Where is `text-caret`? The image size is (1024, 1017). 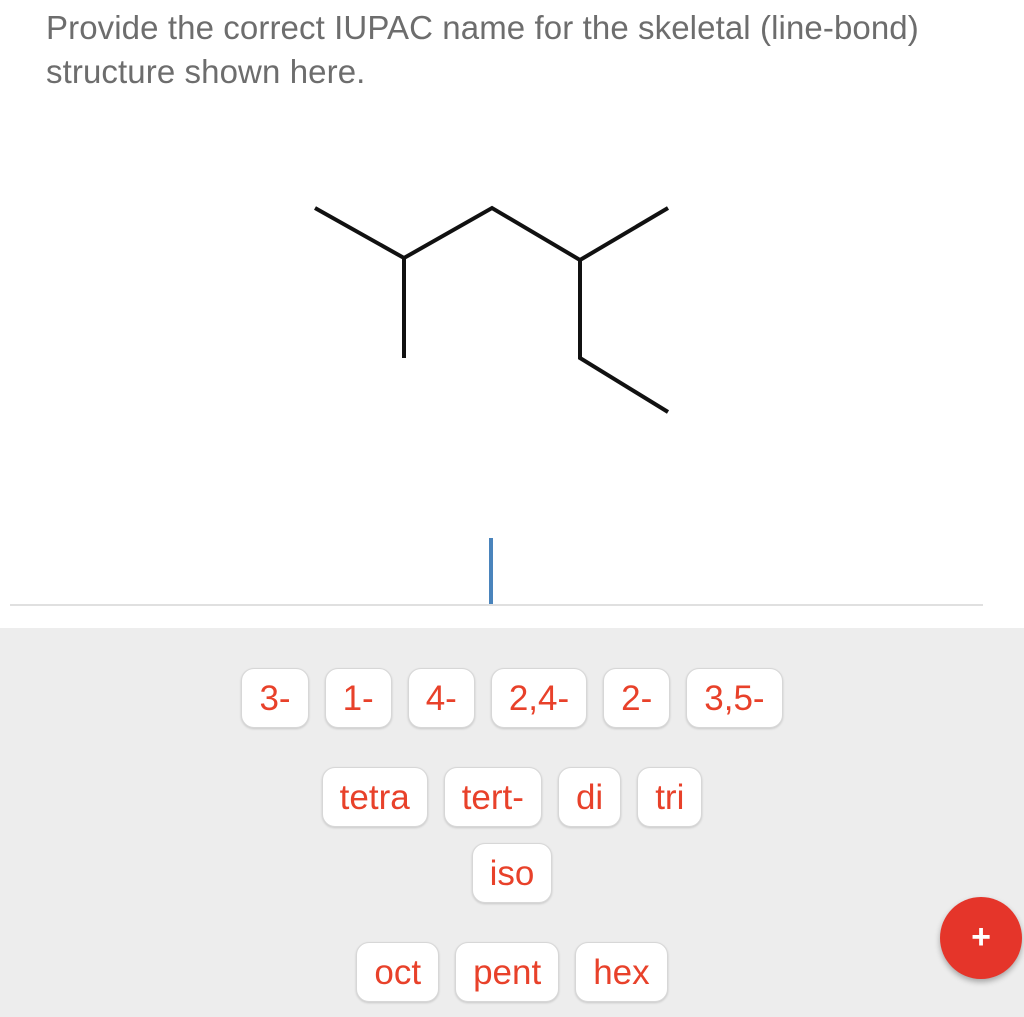 text-caret is located at coordinates (491, 572).